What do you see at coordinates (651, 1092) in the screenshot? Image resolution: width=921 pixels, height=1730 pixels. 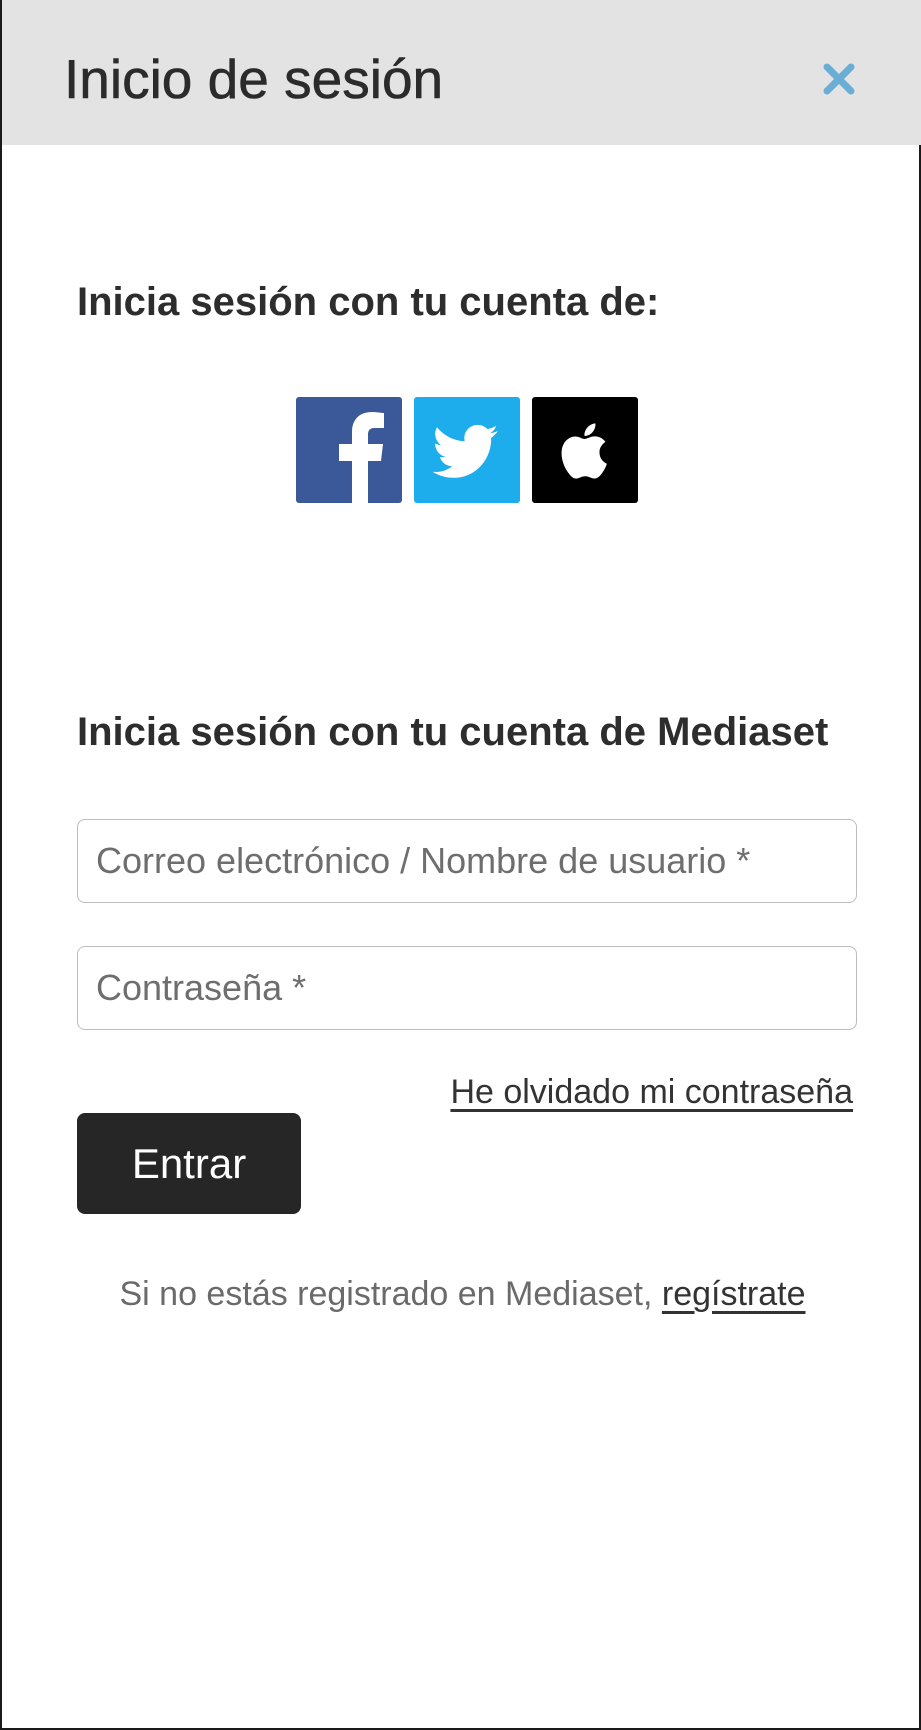 I see `forgot-password-link: He olvidado mi contraseña` at bounding box center [651, 1092].